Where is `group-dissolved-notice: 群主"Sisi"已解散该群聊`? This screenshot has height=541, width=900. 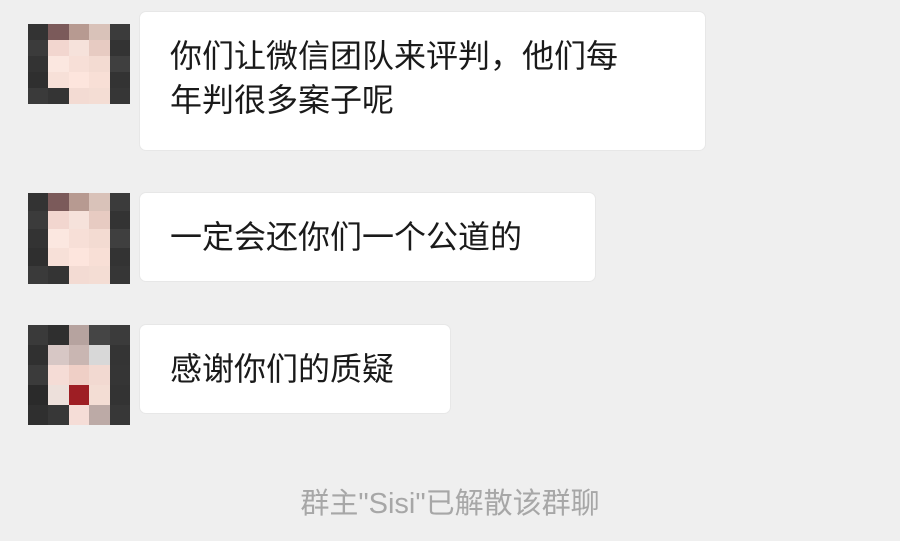
group-dissolved-notice: 群主"Sisi"已解散该群聊 is located at coordinates (450, 504).